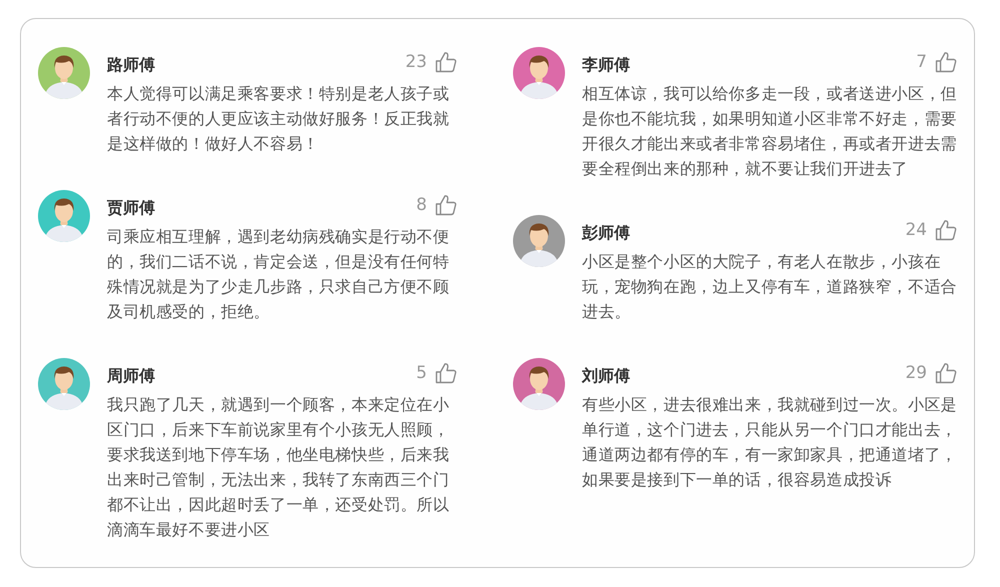 The image size is (1000, 587). What do you see at coordinates (606, 233) in the screenshot?
I see `author-name: 彭师傅` at bounding box center [606, 233].